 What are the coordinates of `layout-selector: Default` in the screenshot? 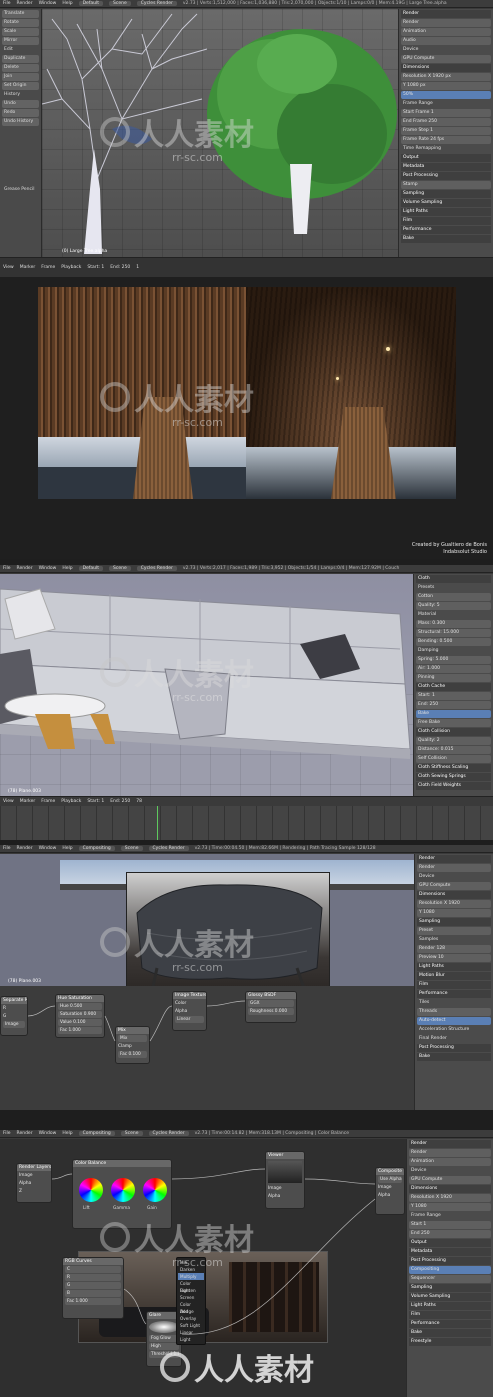 It's located at (91, 3).